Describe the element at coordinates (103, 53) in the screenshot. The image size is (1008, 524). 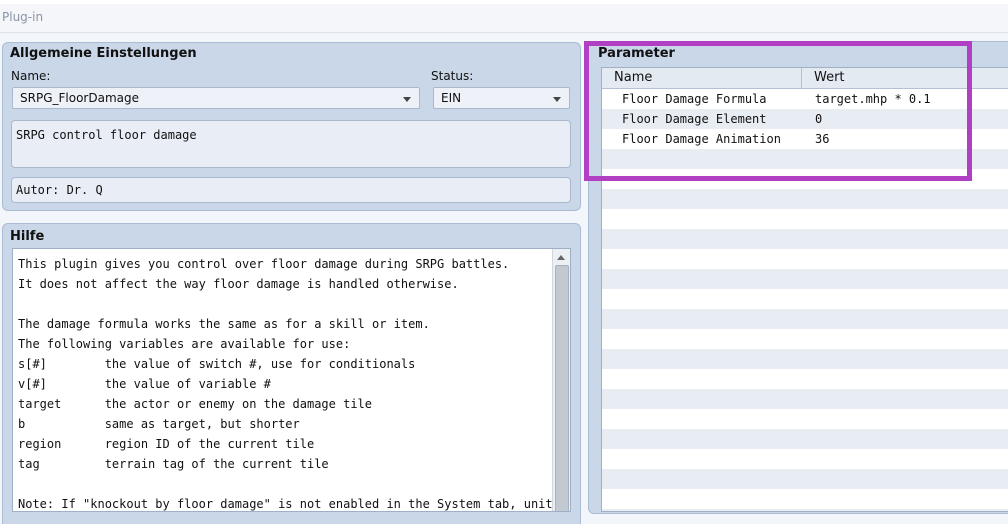
I see `general-settings-title: Allgemeine Einstellungen` at that location.